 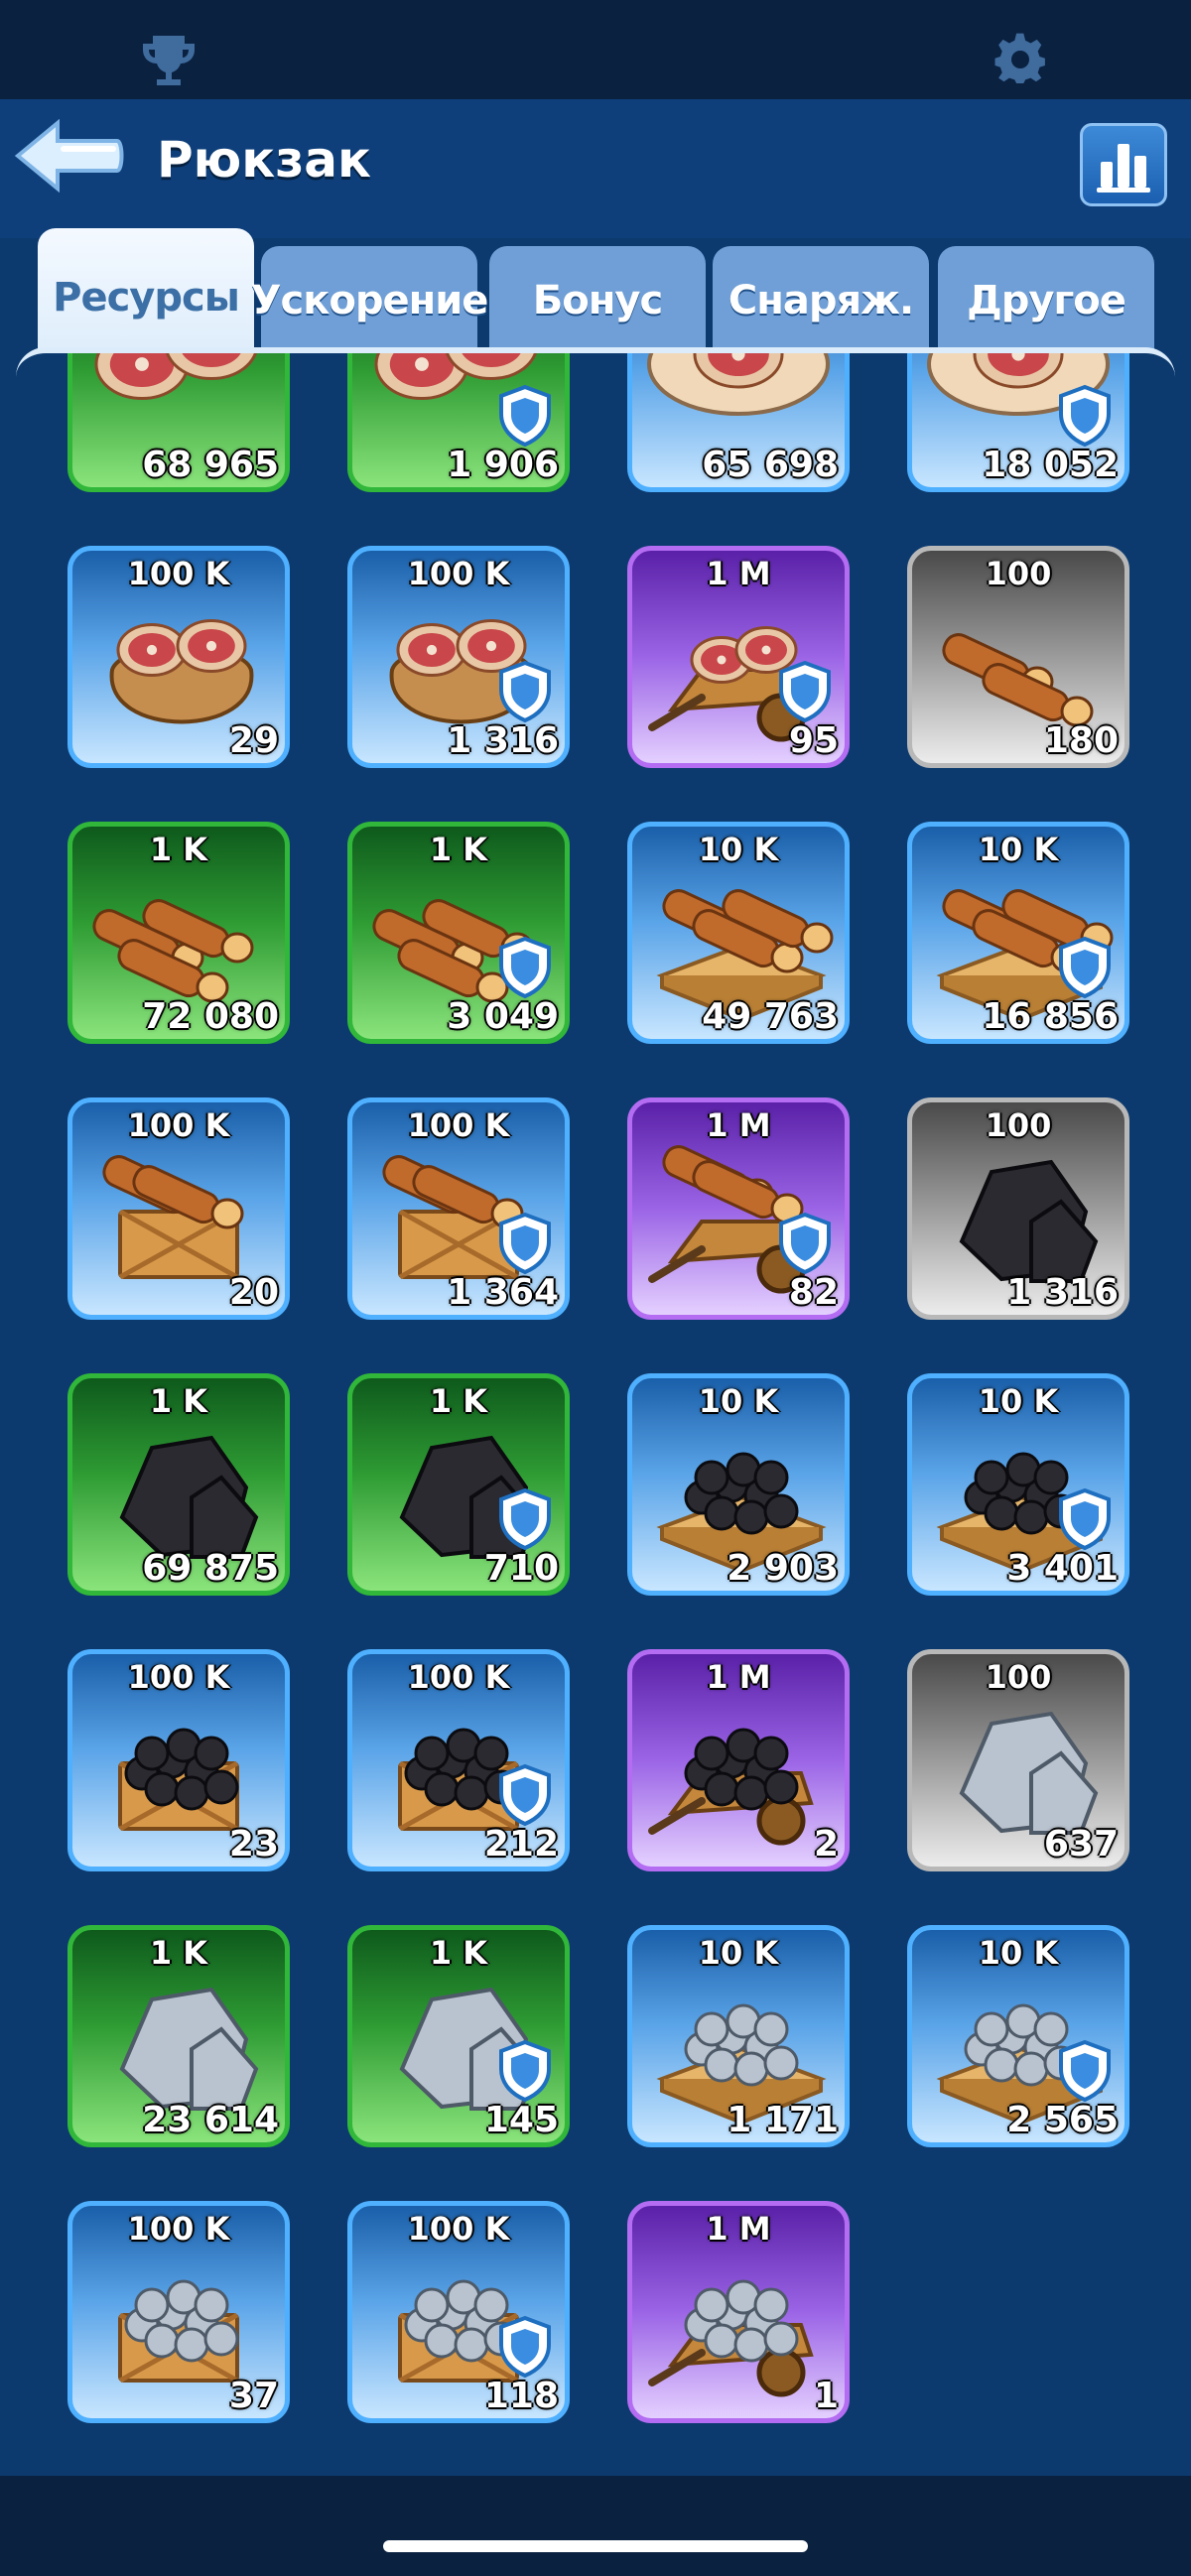 I want to click on item-count: 637, so click(x=1081, y=1845).